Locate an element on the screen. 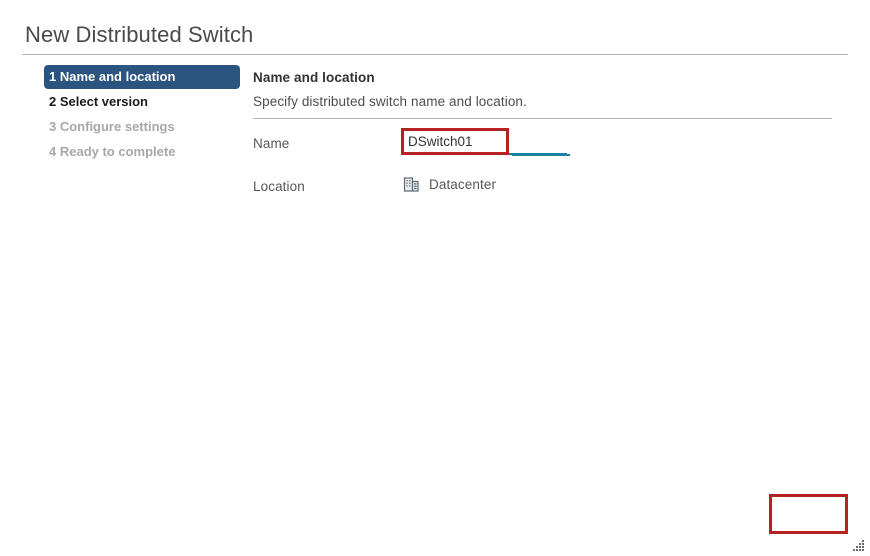 This screenshot has width=870, height=556. content-divider is located at coordinates (542, 118).